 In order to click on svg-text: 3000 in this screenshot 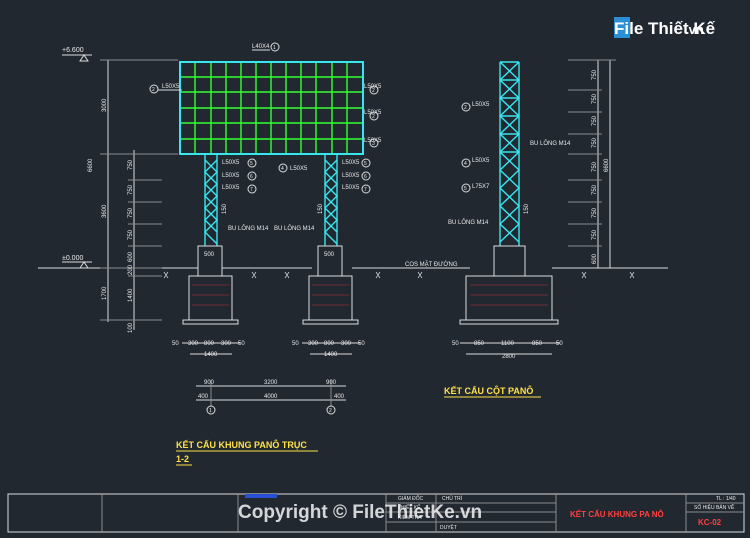, I will do `click(105, 105)`.